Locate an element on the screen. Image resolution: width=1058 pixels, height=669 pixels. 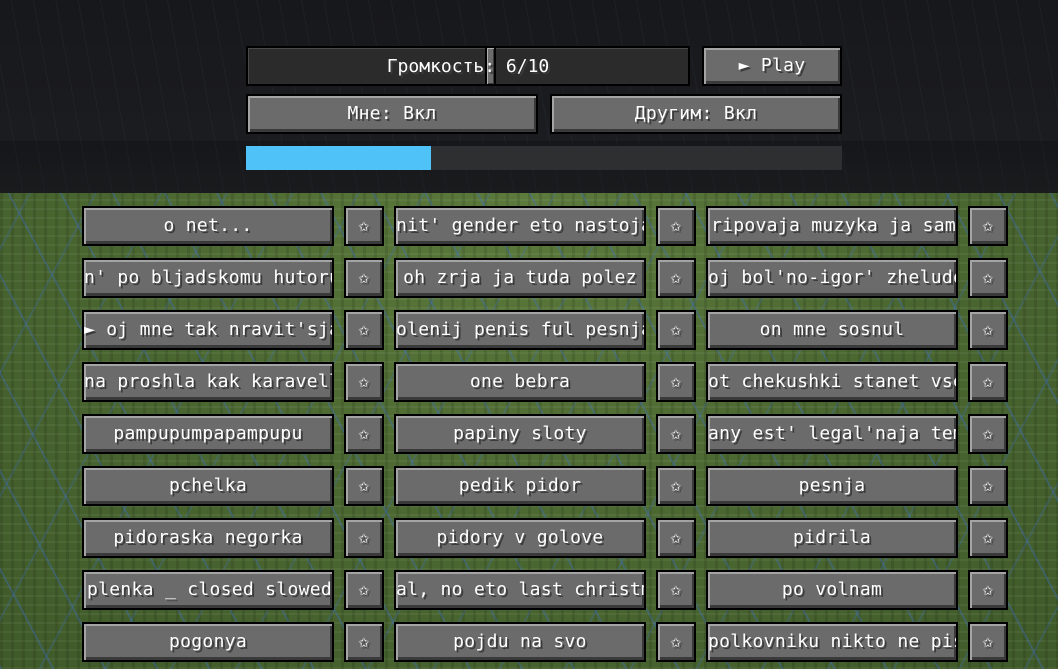
song-title: on mne sosnul is located at coordinates (832, 329).